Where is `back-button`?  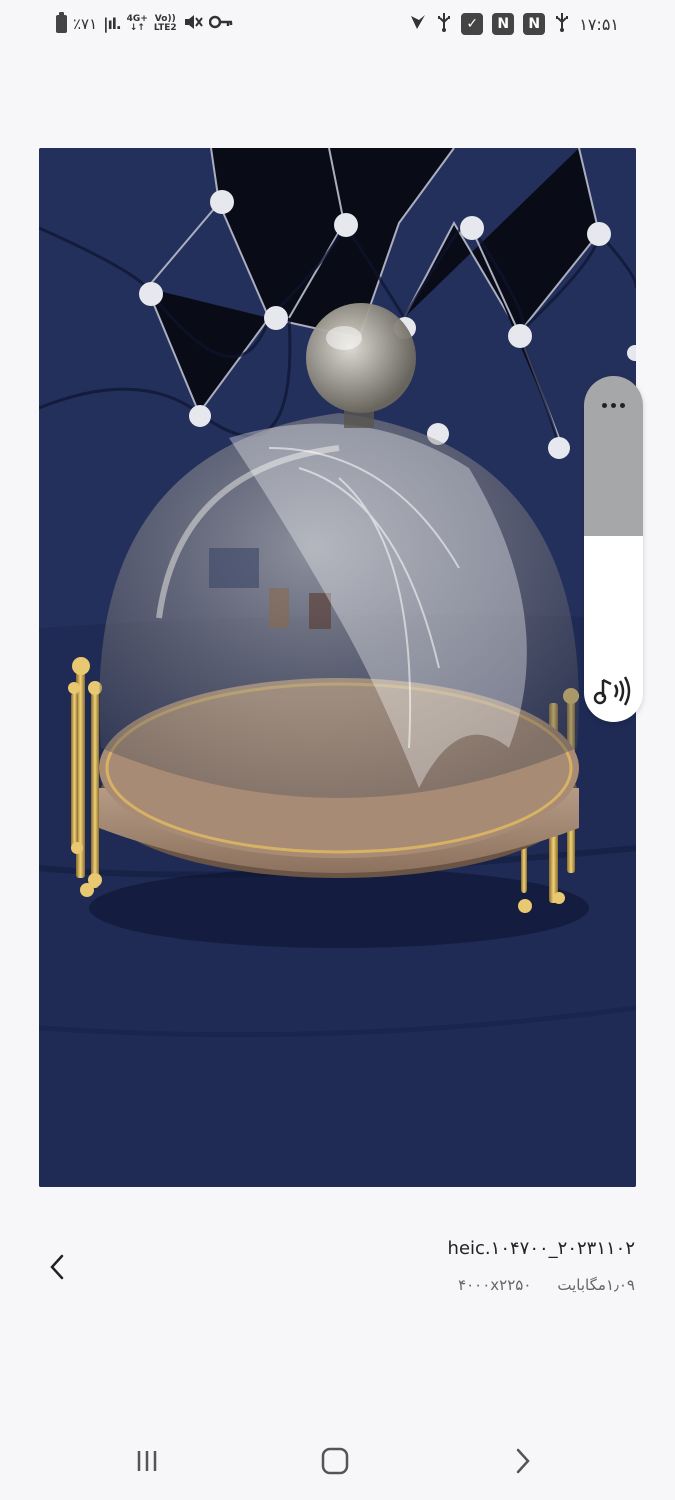
back-button is located at coordinates (57, 1267).